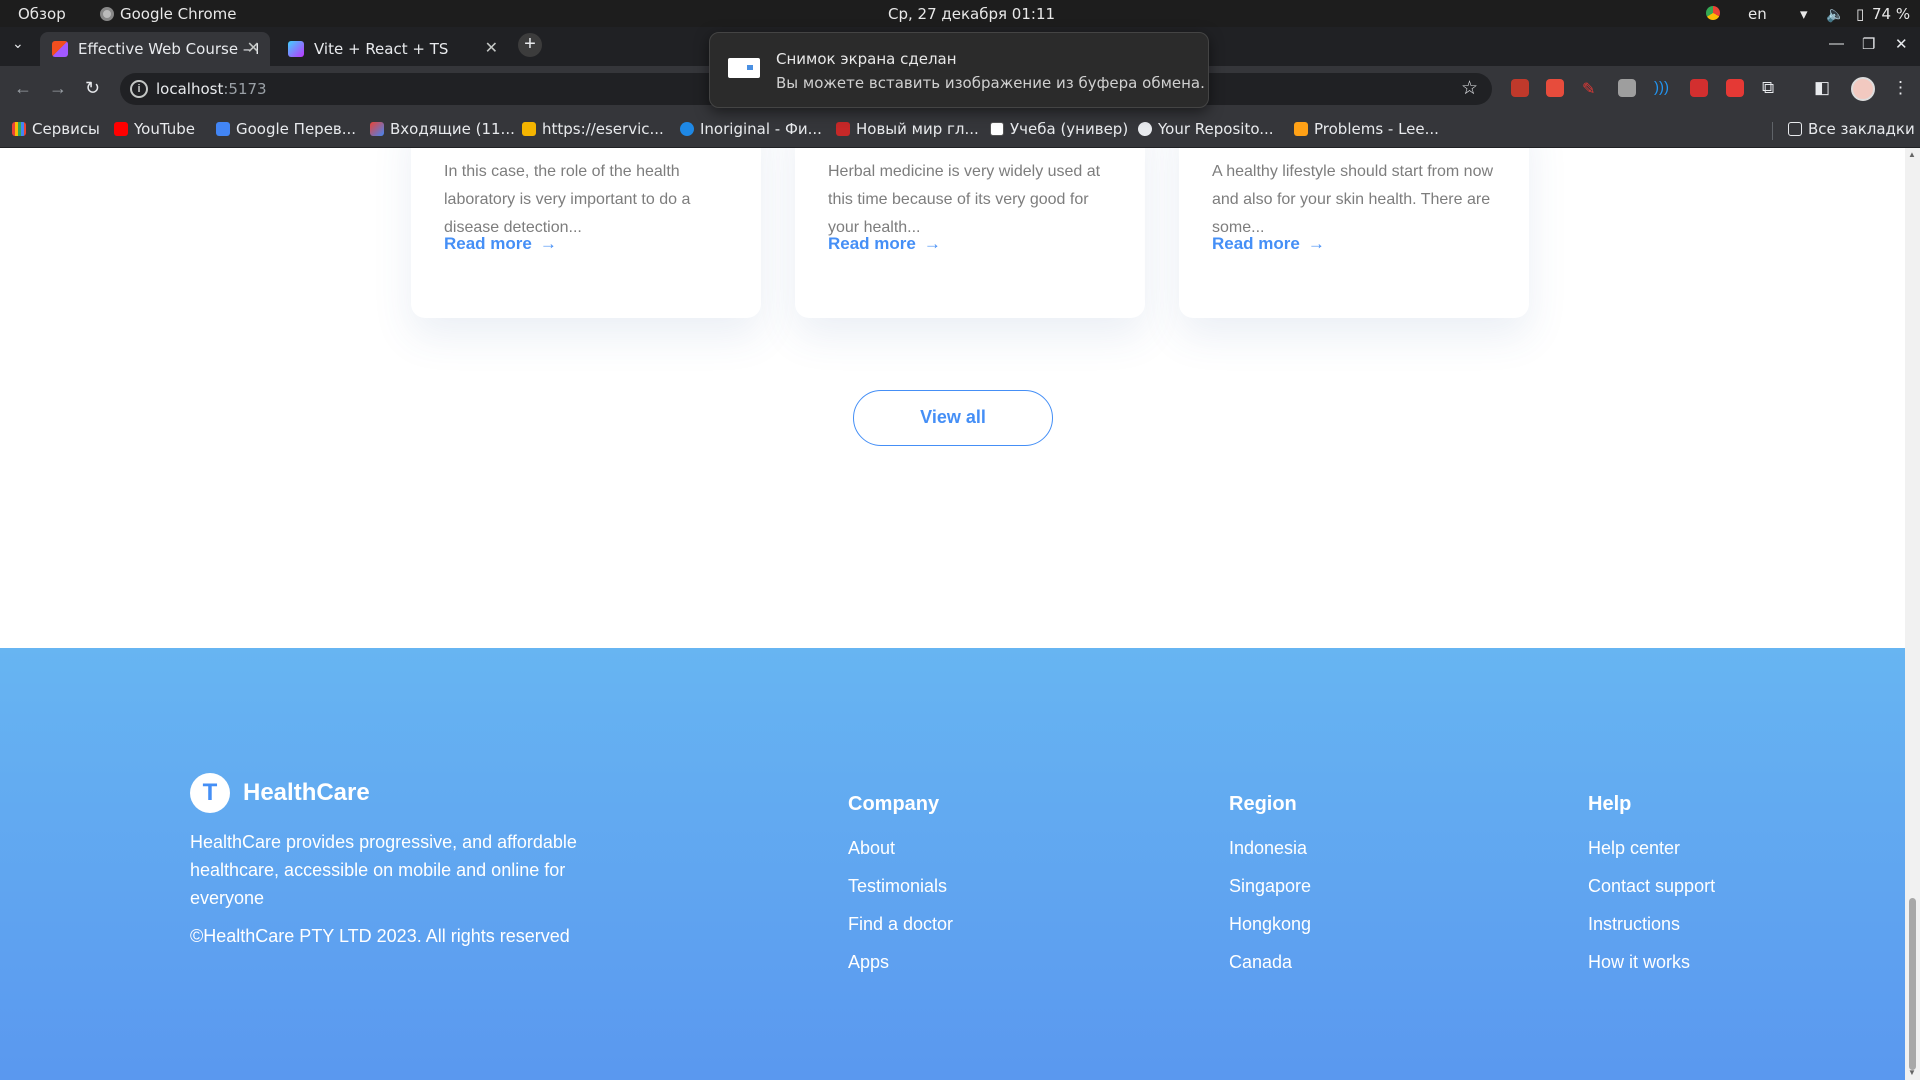  What do you see at coordinates (154, 129) in the screenshot?
I see `bookmark-youtube: YouTube` at bounding box center [154, 129].